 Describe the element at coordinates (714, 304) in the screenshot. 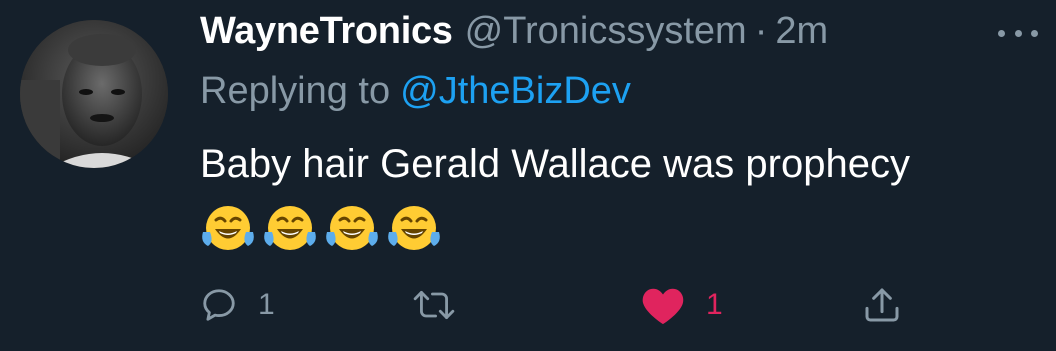

I see `like-count: 1` at that location.